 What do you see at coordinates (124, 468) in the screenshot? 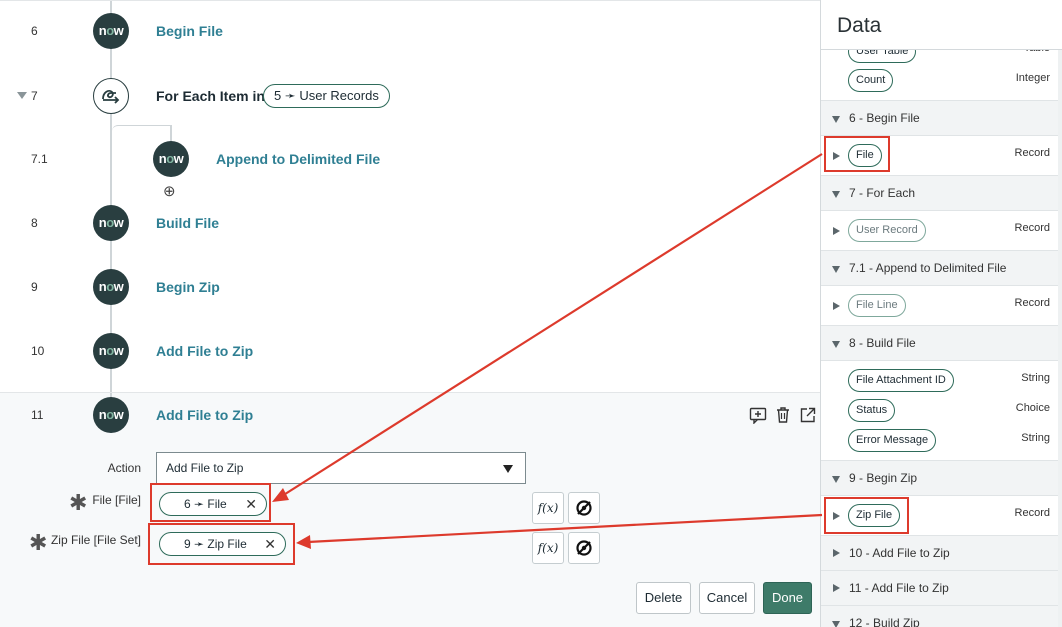
I see `action-label: Action` at bounding box center [124, 468].